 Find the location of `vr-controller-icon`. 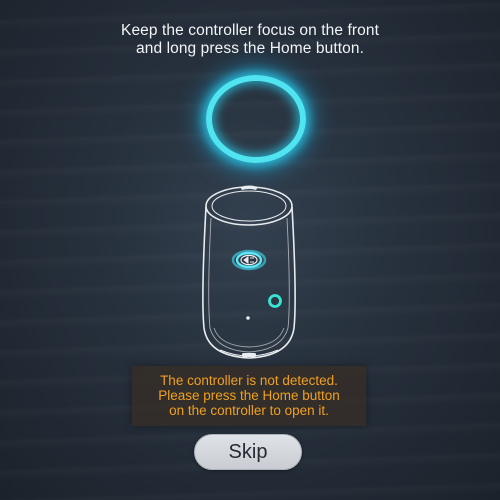

vr-controller-icon is located at coordinates (249, 272).